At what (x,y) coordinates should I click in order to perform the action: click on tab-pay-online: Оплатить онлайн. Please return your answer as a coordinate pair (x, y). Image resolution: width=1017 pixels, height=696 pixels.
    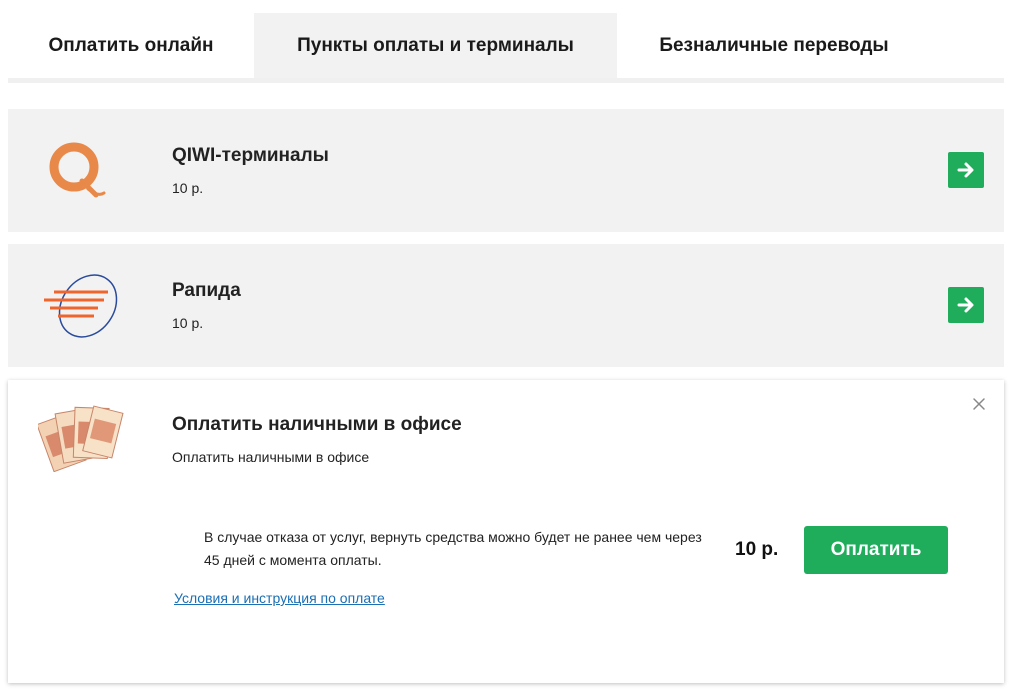
    Looking at the image, I should click on (131, 46).